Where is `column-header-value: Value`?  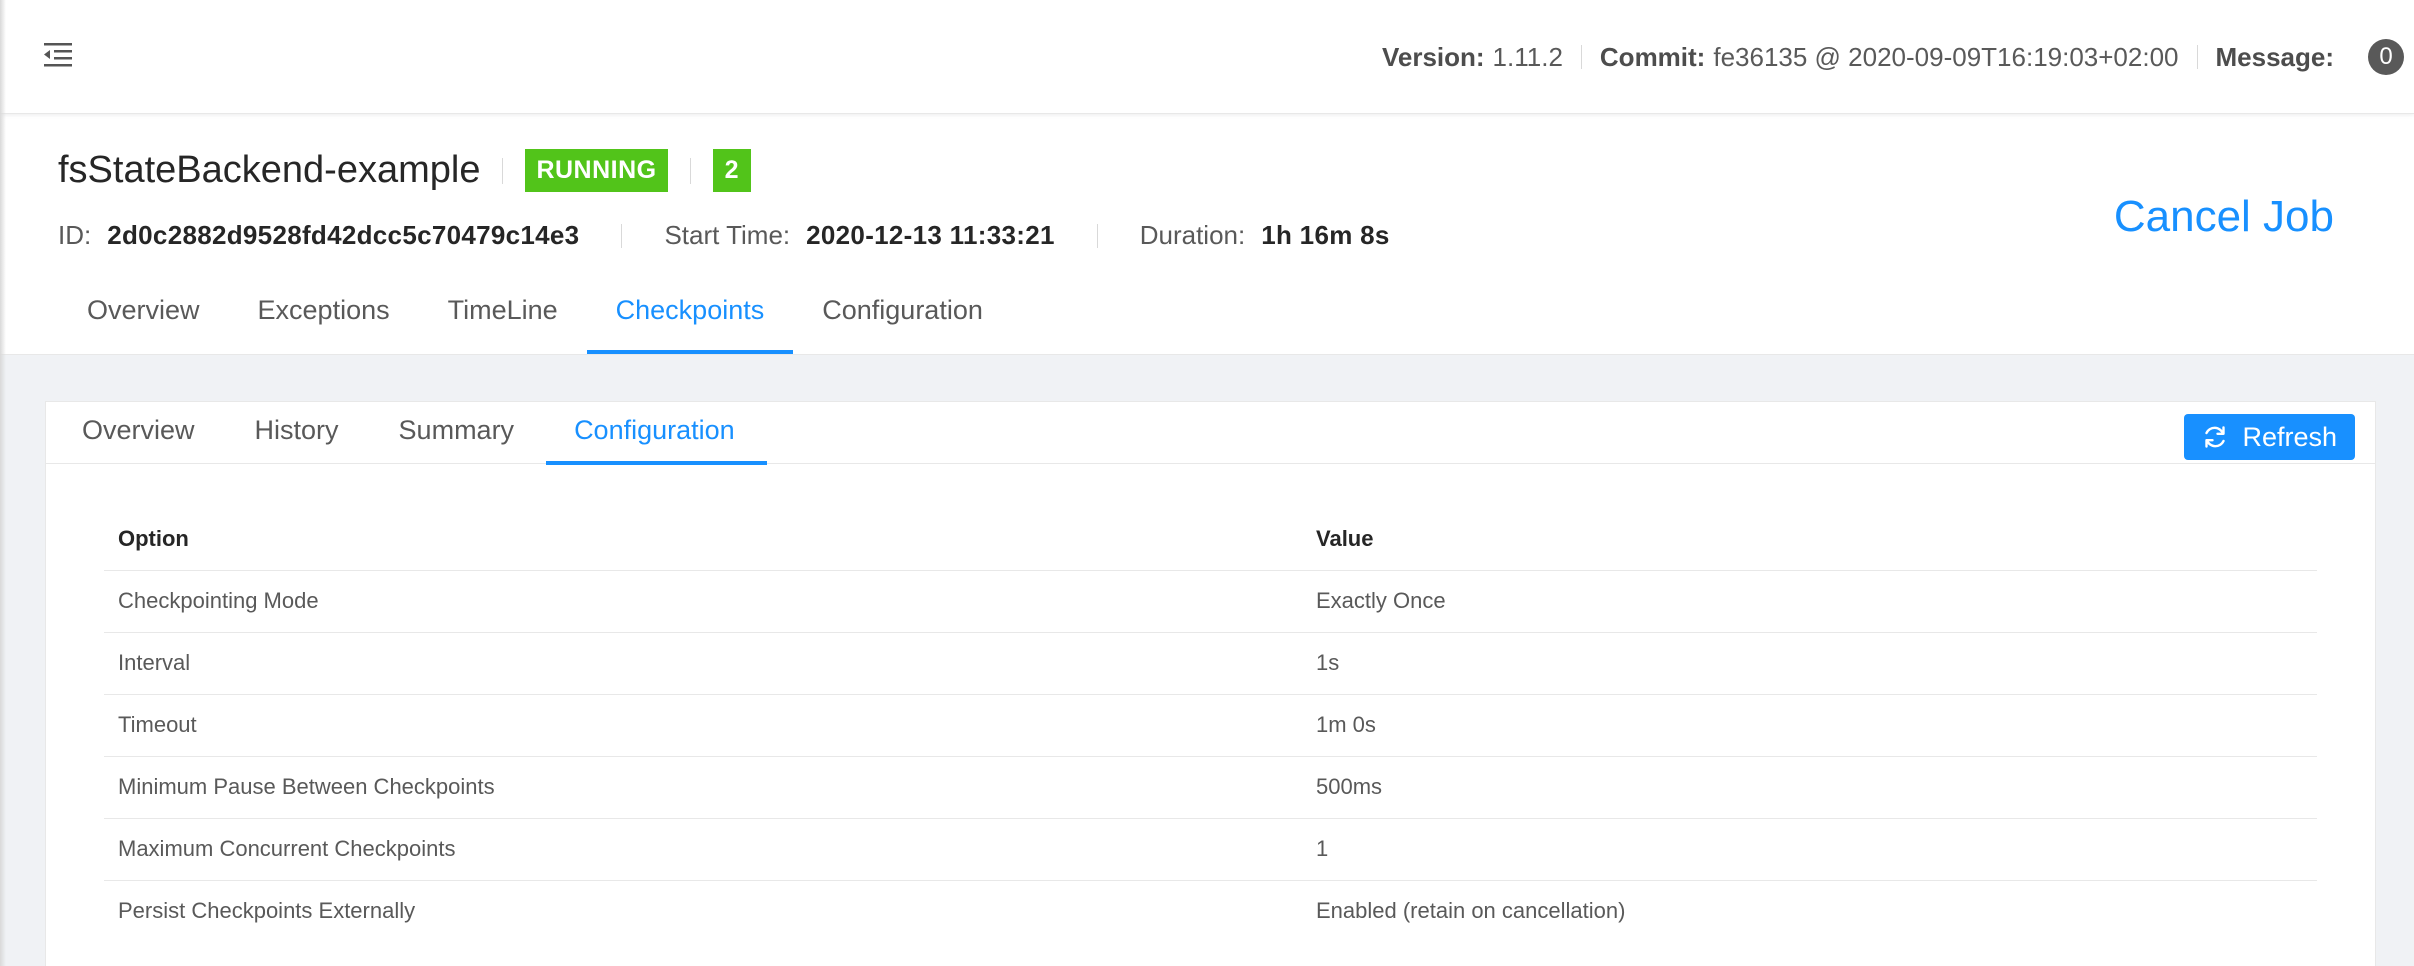
column-header-value: Value is located at coordinates (1809, 539).